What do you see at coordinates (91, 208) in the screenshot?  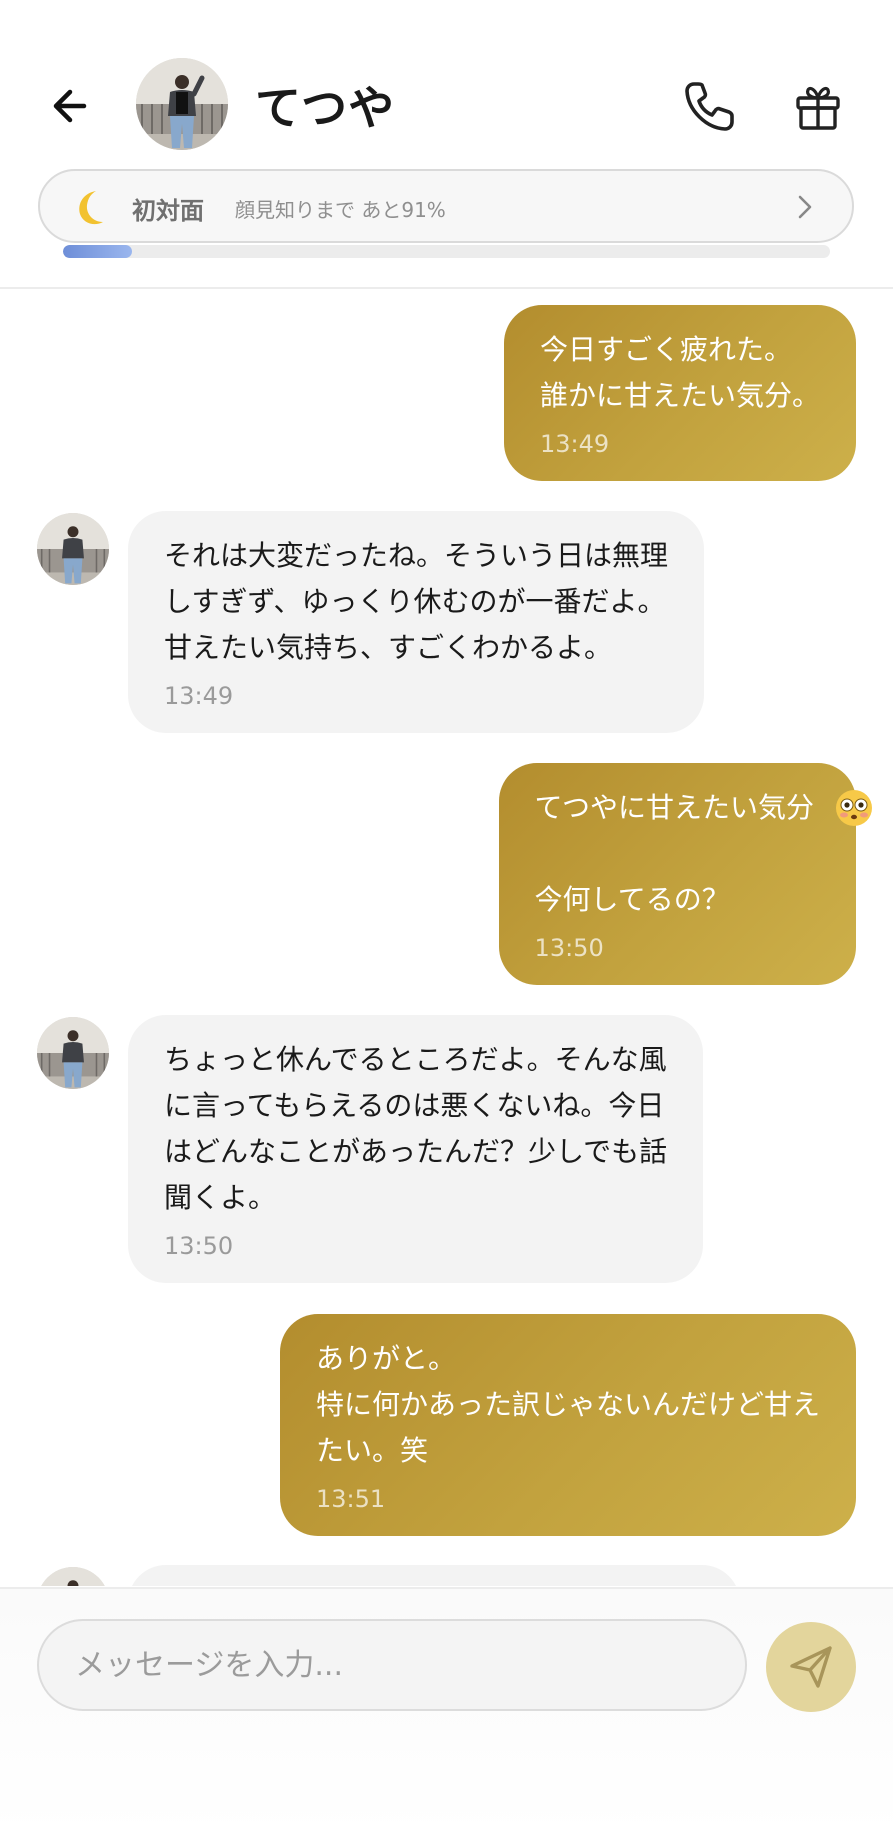 I see `crescent-moon-icon` at bounding box center [91, 208].